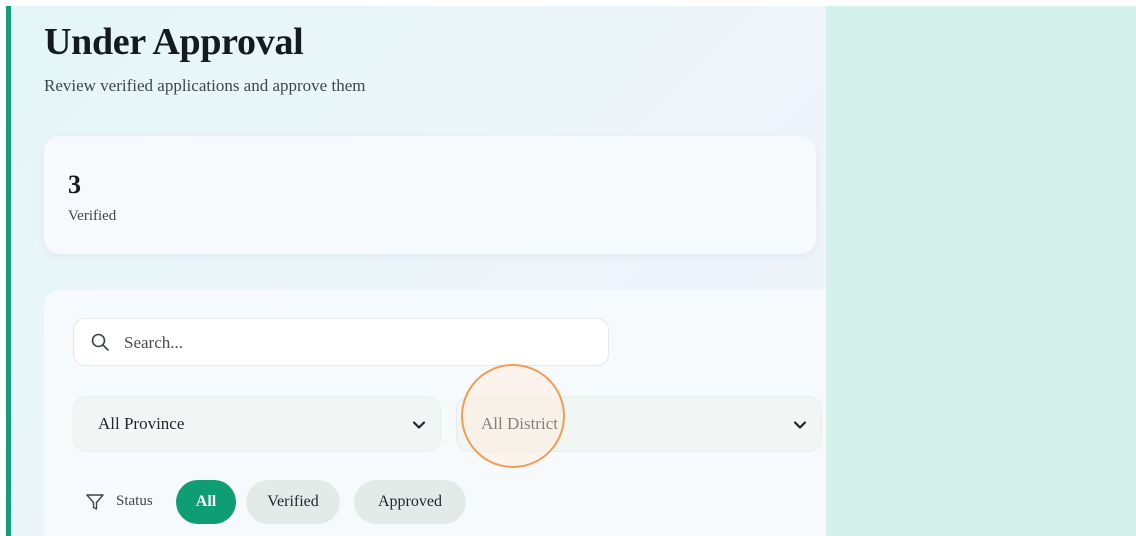 This screenshot has width=1136, height=536. Describe the element at coordinates (257, 424) in the screenshot. I see `province-select: All Province` at that location.